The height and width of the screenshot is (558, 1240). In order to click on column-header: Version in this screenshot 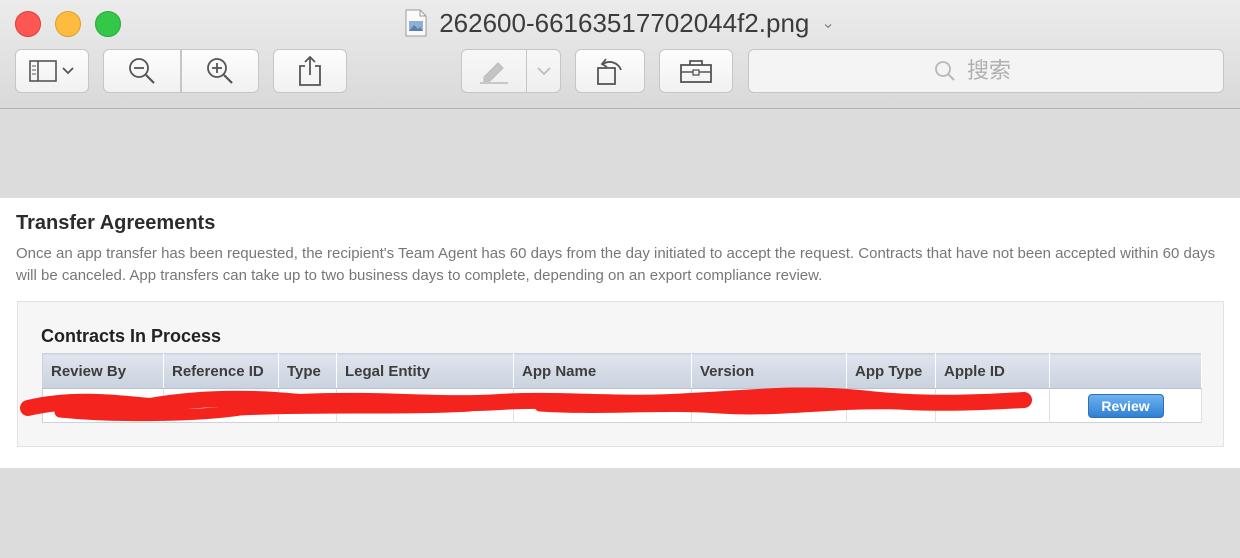, I will do `click(769, 371)`.